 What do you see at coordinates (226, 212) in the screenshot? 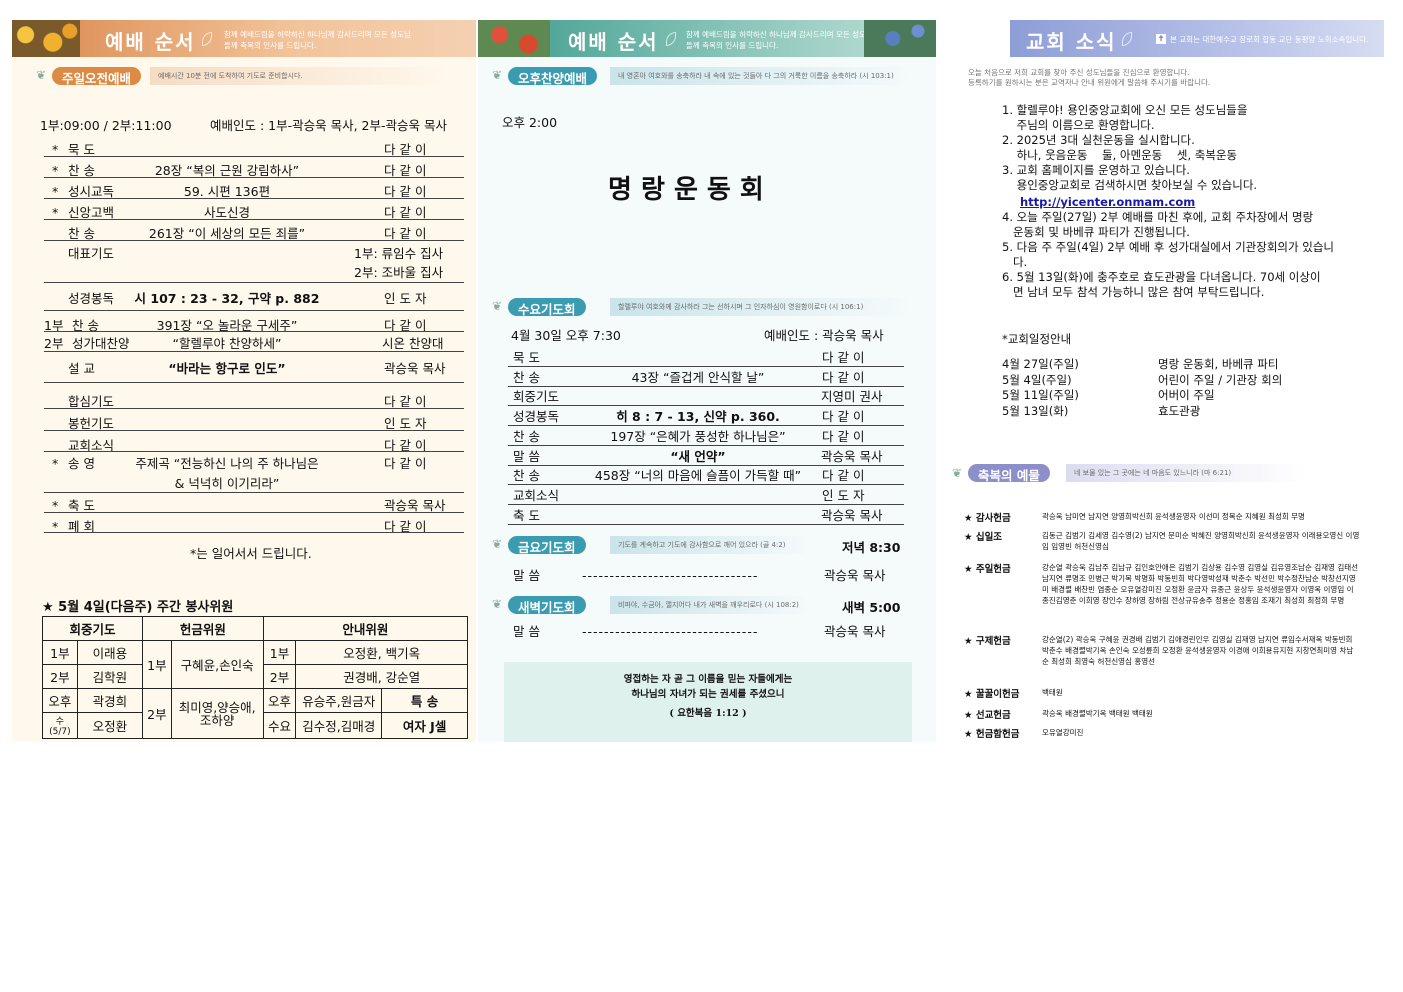
I see `order-detail: 사도신경` at bounding box center [226, 212].